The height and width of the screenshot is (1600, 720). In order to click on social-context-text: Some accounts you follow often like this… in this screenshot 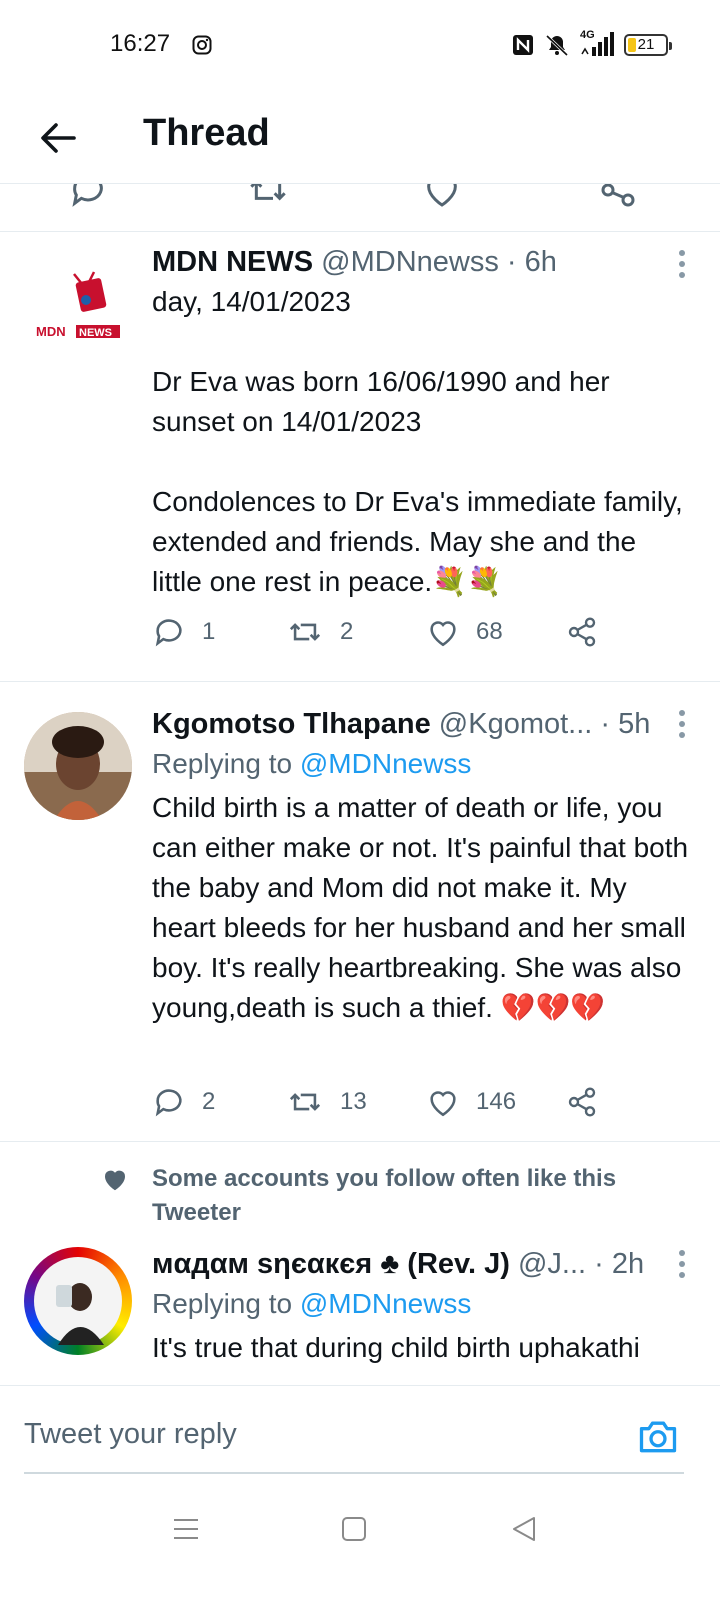, I will do `click(384, 1195)`.